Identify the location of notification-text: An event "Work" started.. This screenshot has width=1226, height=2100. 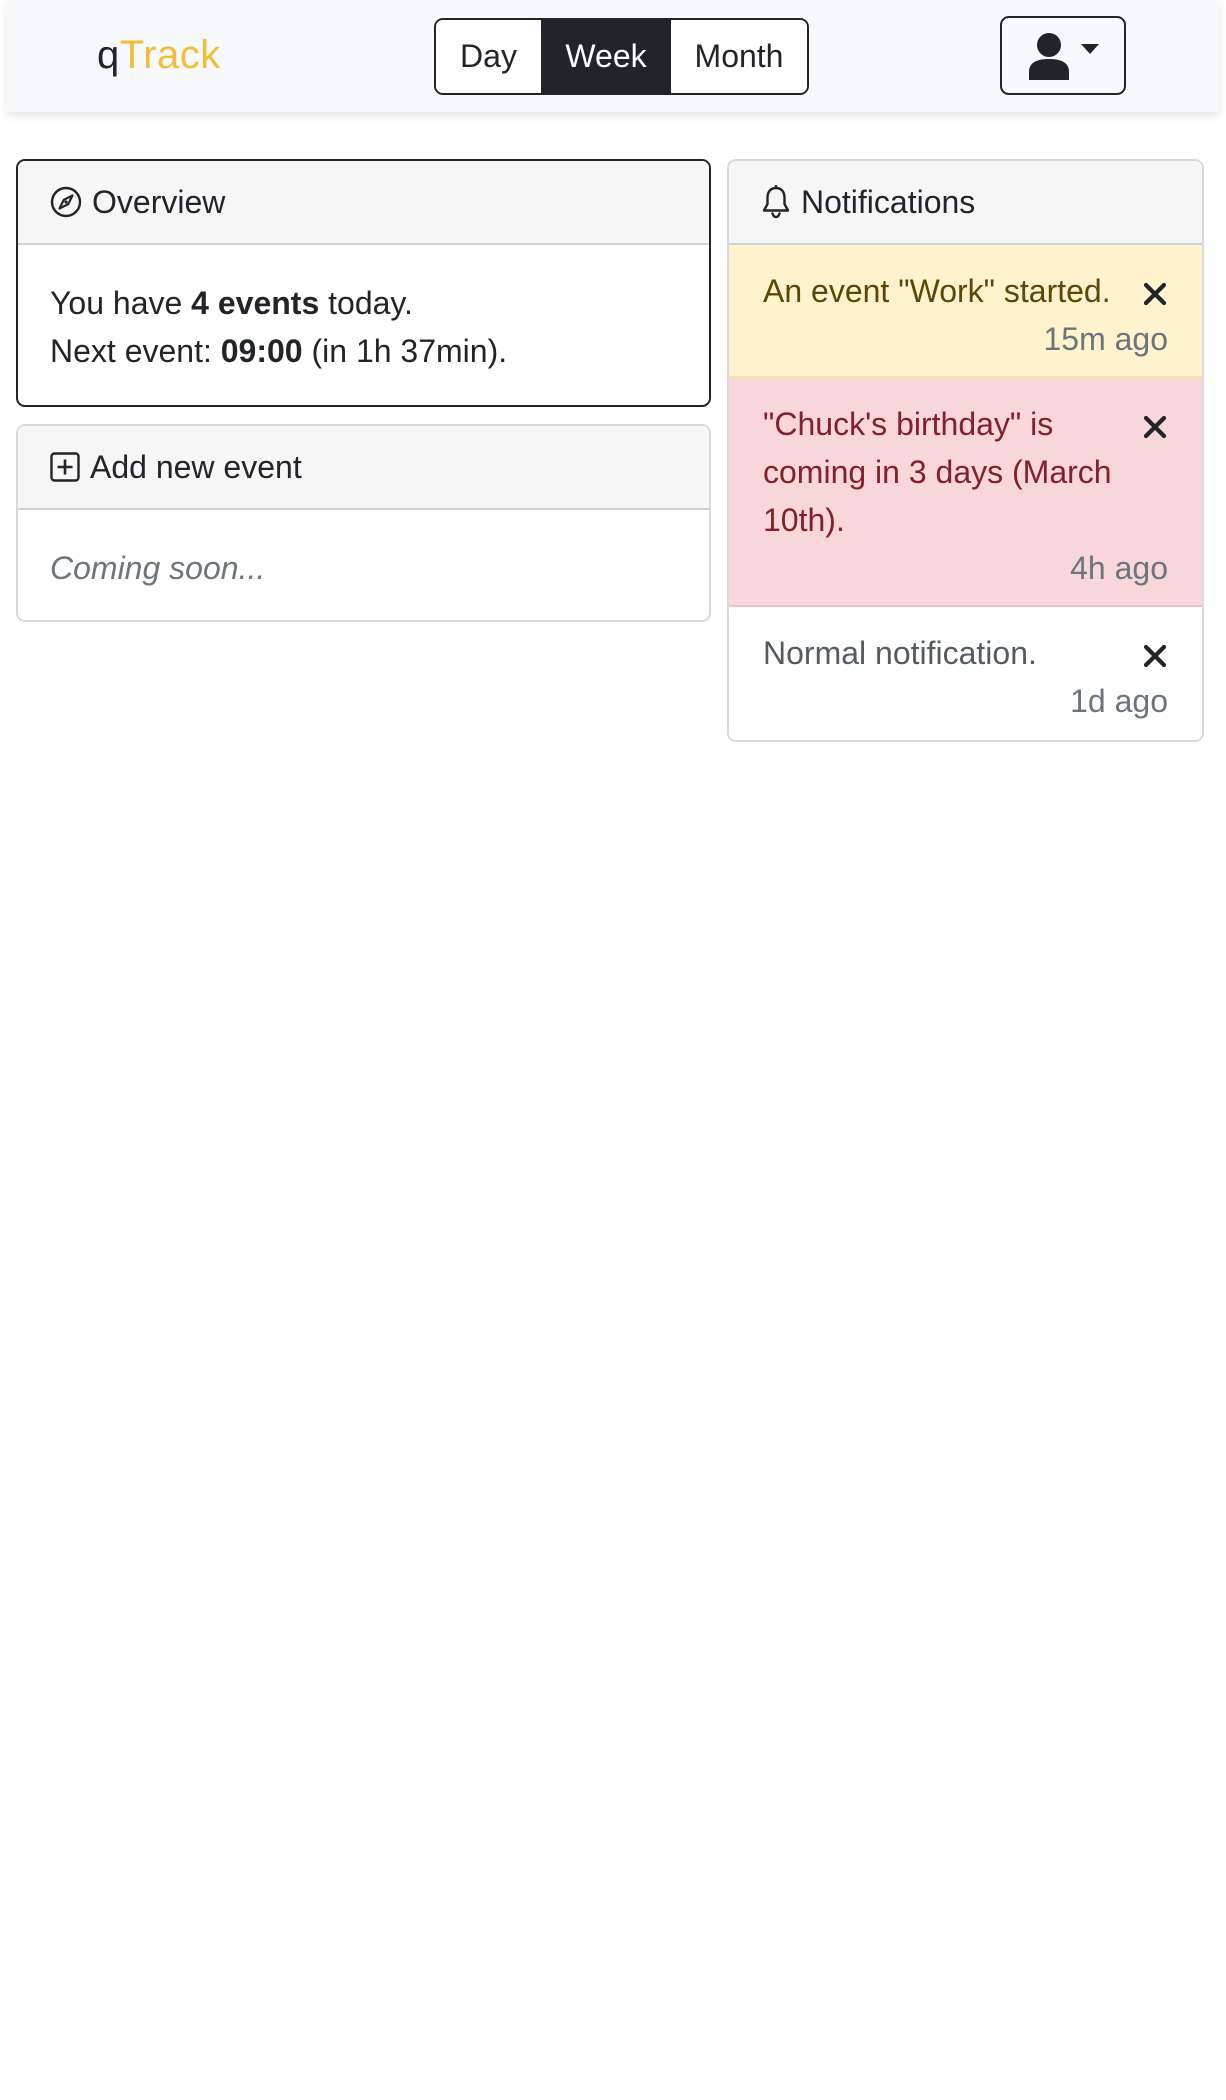
(937, 291).